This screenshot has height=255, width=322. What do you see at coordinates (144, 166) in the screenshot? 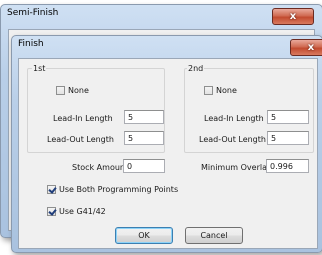
I see `stock-amount-input: 0` at bounding box center [144, 166].